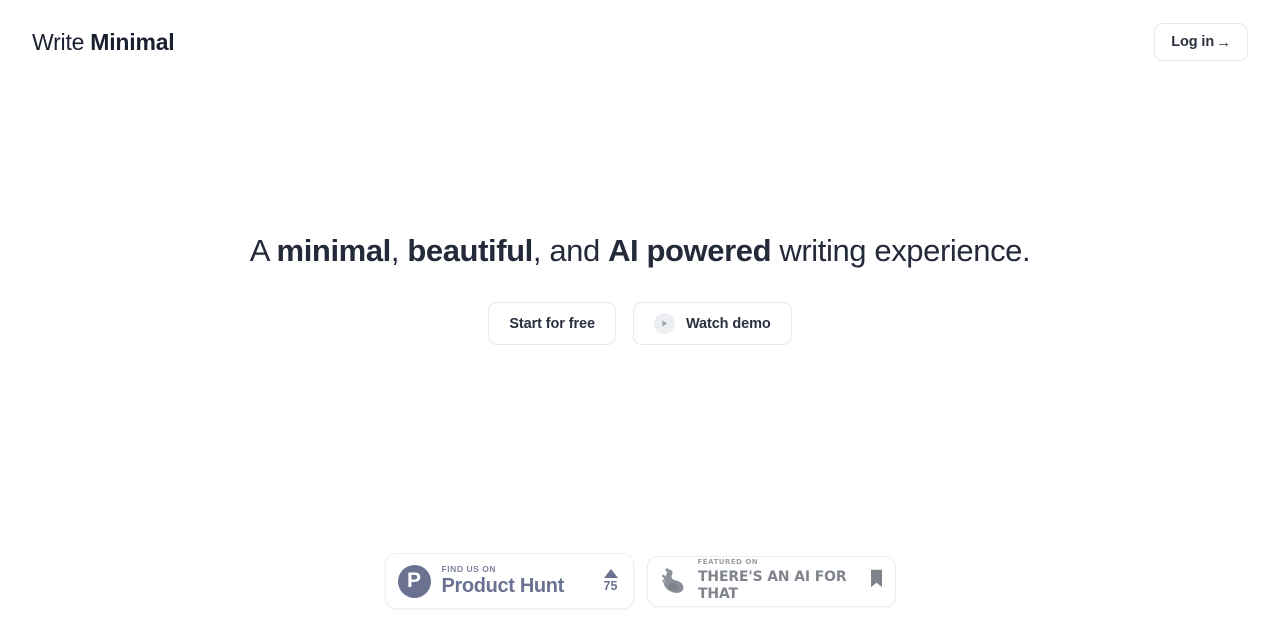 Image resolution: width=1280 pixels, height=633 pixels. Describe the element at coordinates (263, 250) in the screenshot. I see `headline-part-1: A` at that location.